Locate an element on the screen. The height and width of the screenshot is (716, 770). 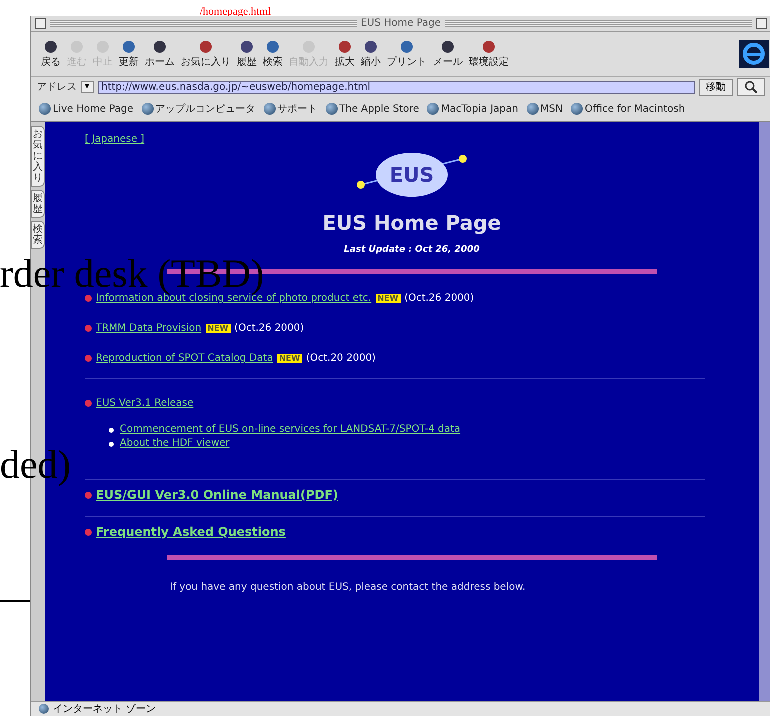
news-link: Reproduction of SPOT Catalog Data is located at coordinates (185, 358).